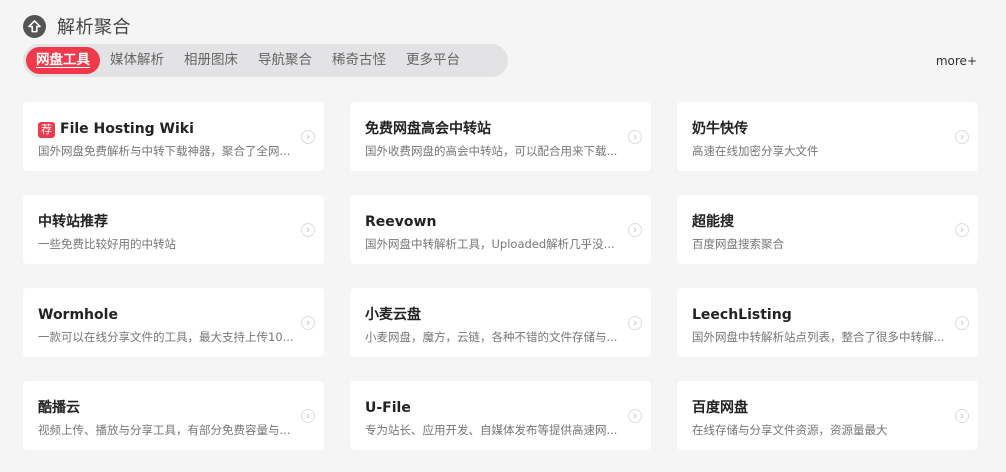  I want to click on card-description: 百度网盘搜索聚合, so click(738, 244).